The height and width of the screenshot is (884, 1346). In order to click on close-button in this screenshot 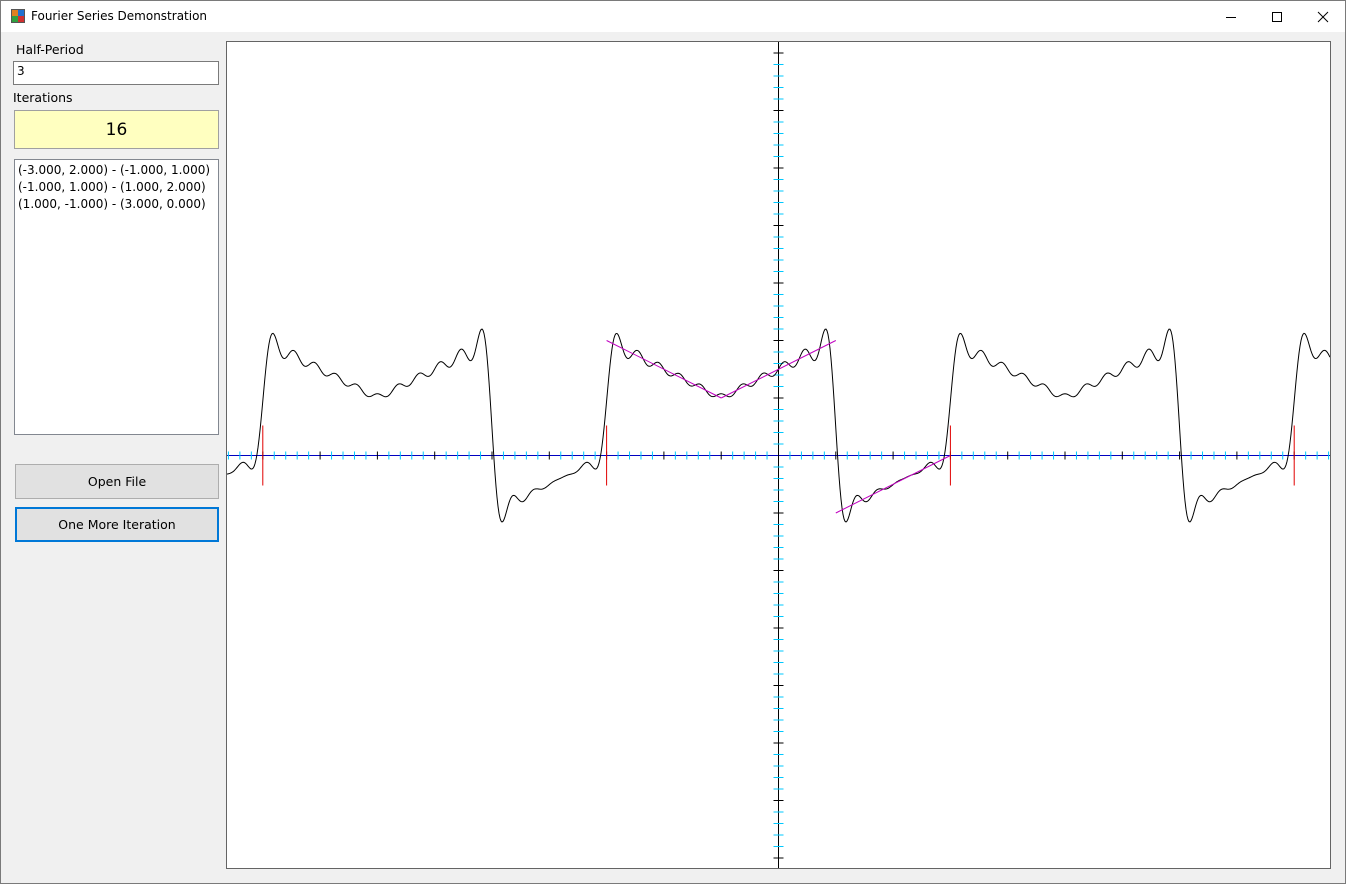, I will do `click(1323, 16)`.